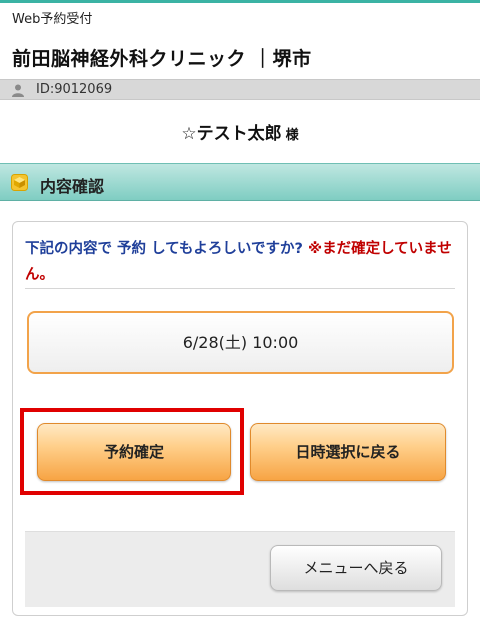 The image size is (480, 627). I want to click on cube-icon, so click(19, 182).